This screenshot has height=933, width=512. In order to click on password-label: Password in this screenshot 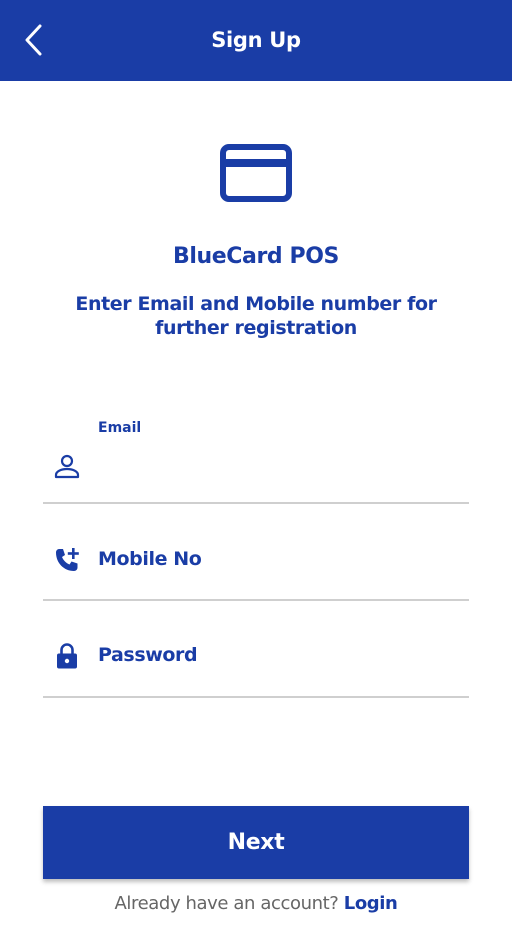, I will do `click(148, 655)`.